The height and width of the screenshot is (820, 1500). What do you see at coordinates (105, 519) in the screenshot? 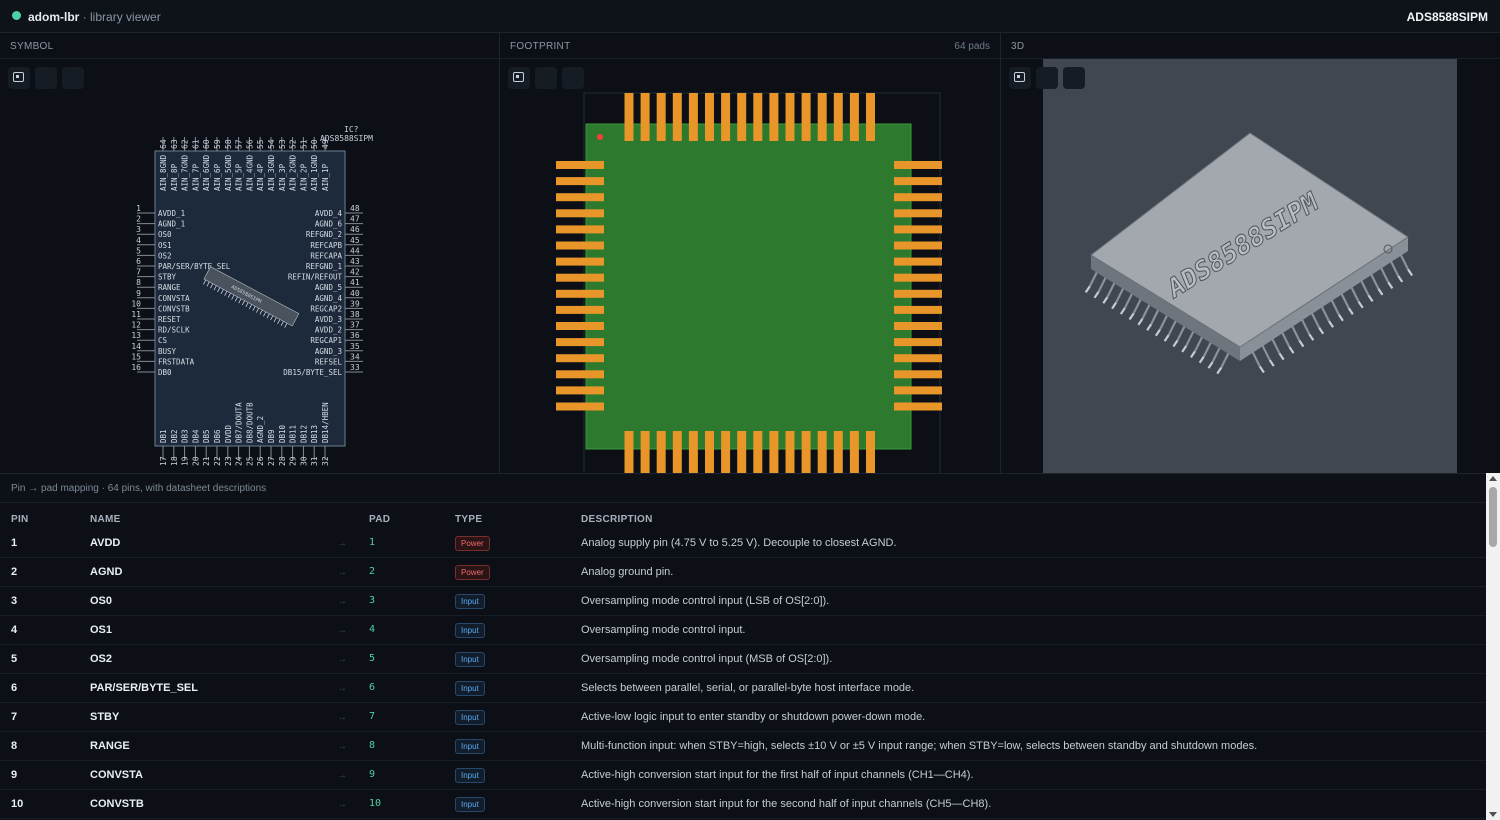
I see `header-name: NAME` at bounding box center [105, 519].